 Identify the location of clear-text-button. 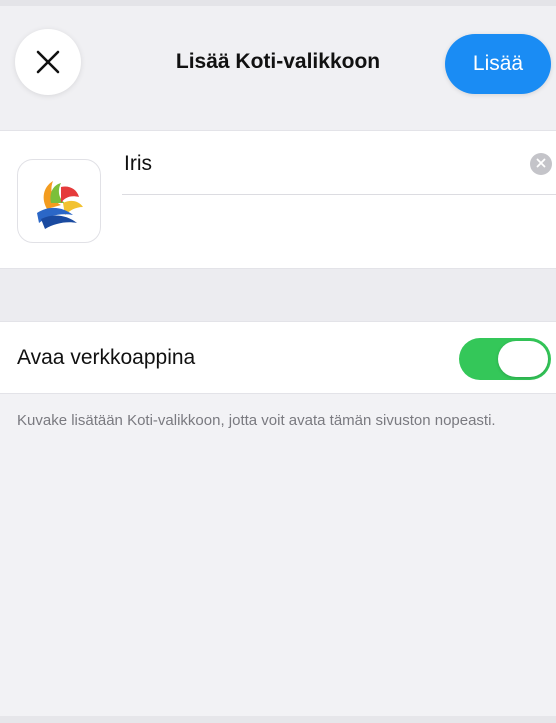
(541, 164).